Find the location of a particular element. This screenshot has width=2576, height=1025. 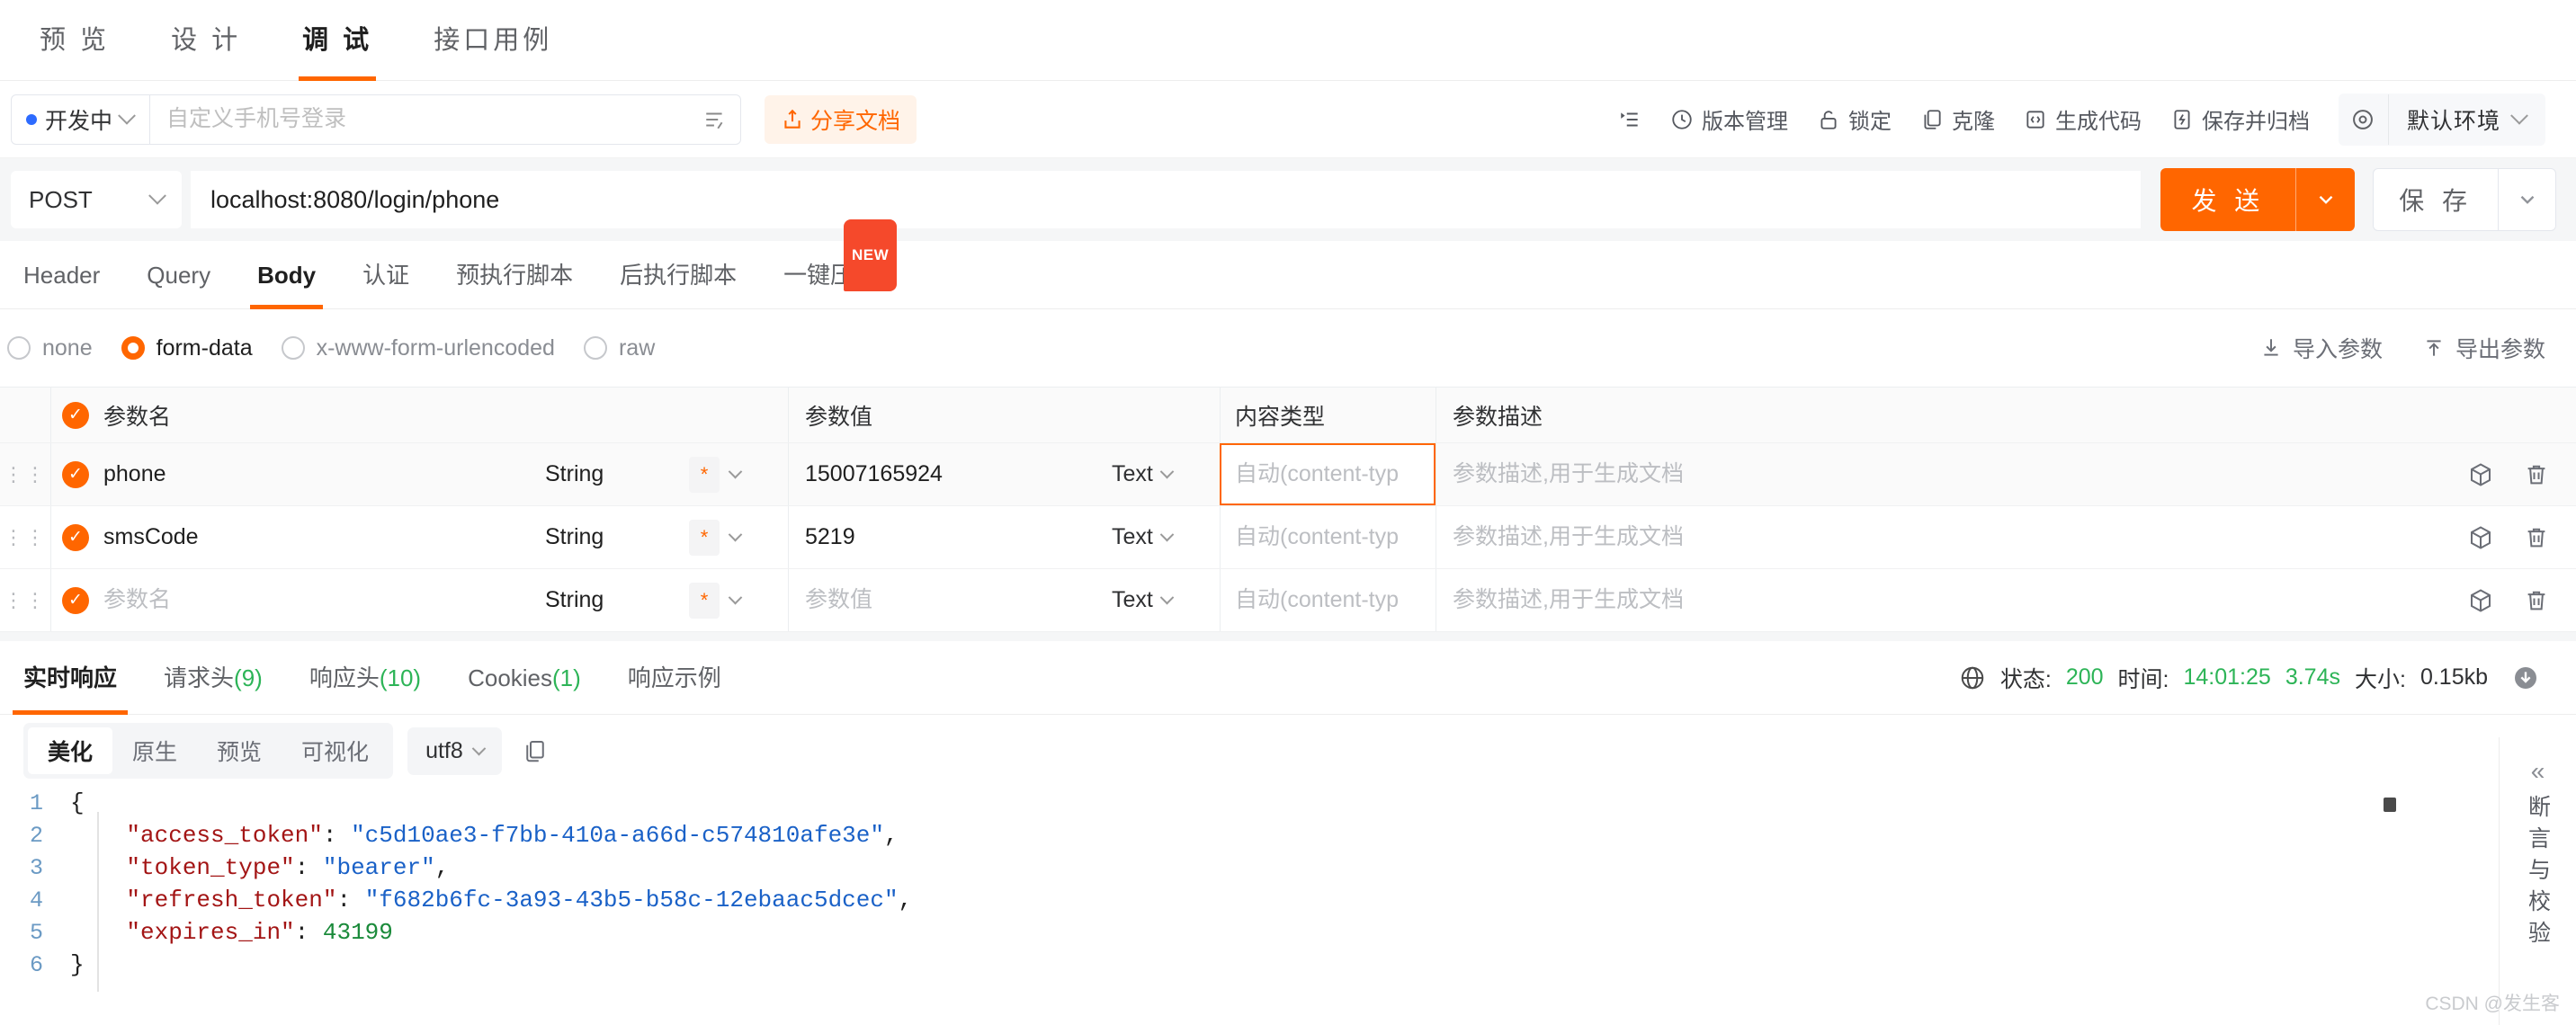

code-line-number: 6 is located at coordinates (36, 964).